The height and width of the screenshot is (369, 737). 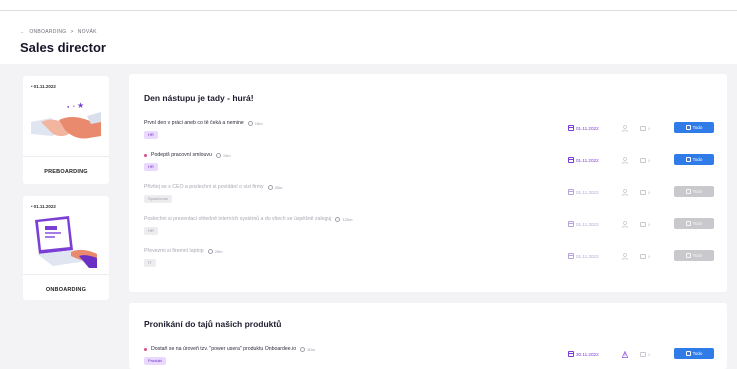 I want to click on task-tag: IT, so click(x=150, y=263).